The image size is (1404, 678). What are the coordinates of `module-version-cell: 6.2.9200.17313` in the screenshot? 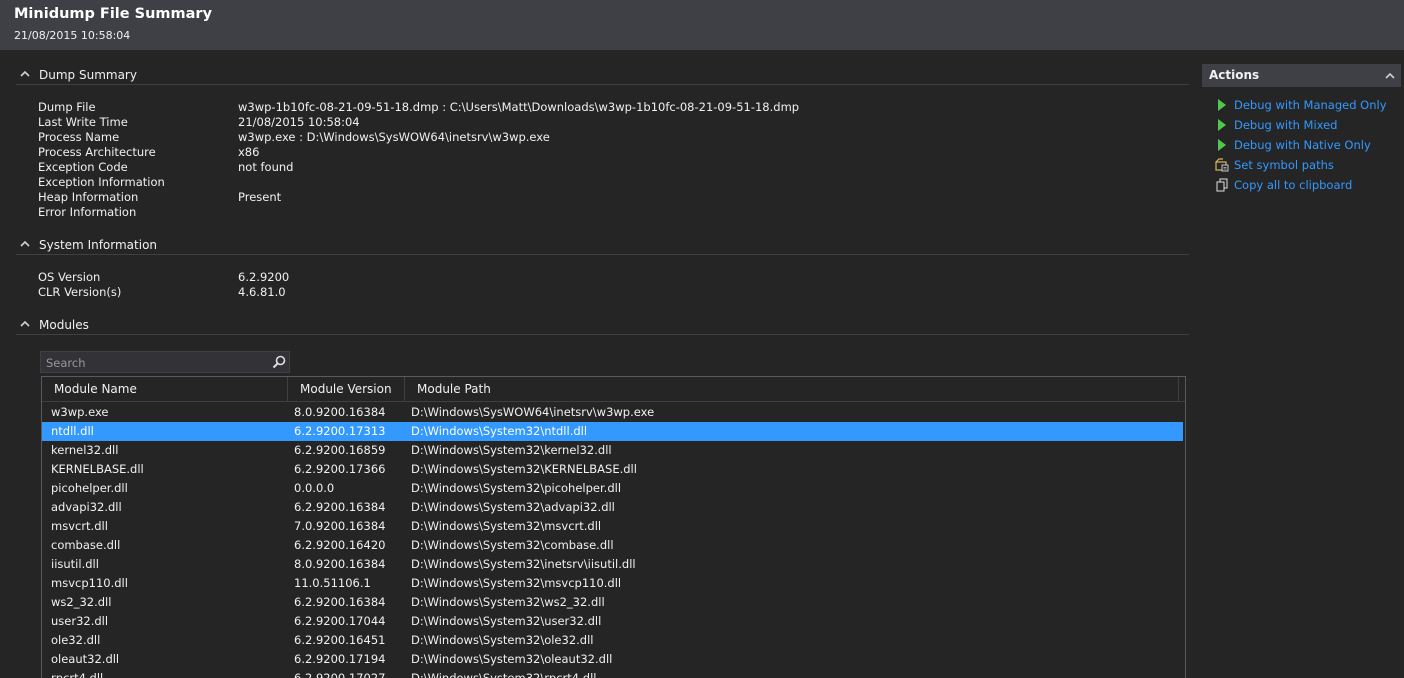 It's located at (340, 431).